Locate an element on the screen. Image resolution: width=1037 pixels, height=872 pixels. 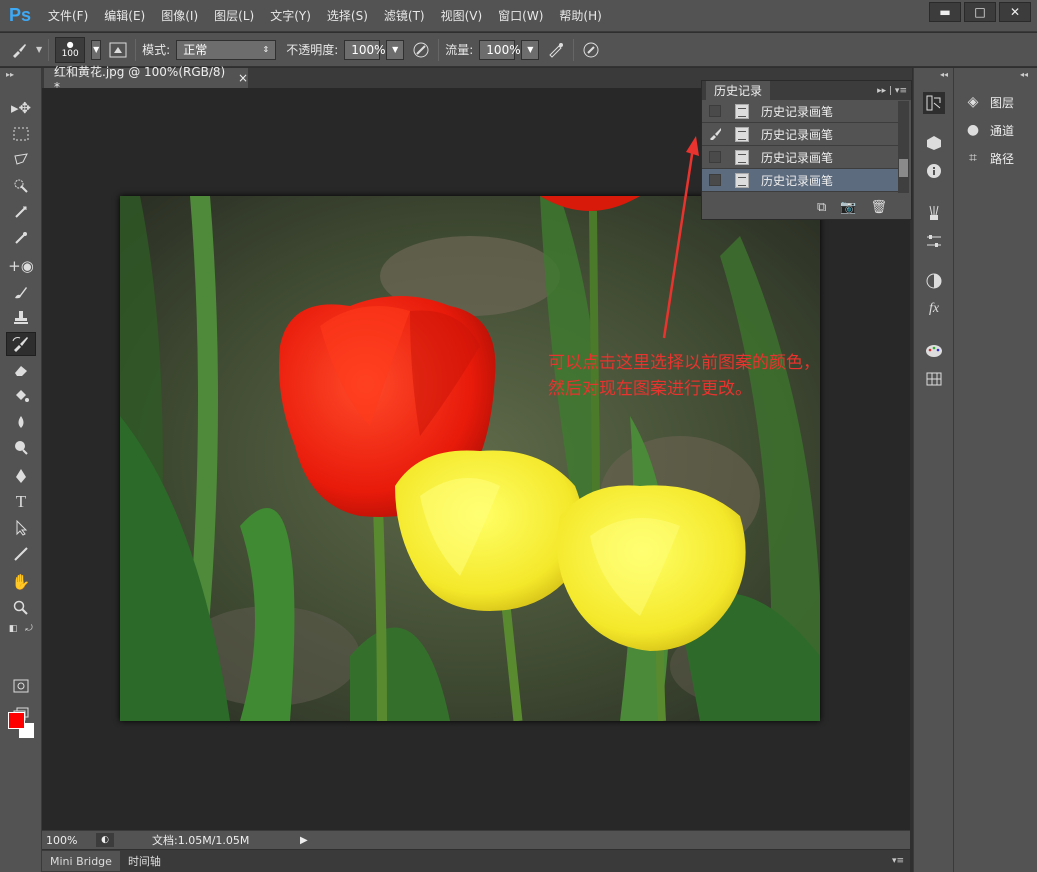
menu-select: 选择(S) is located at coordinates (347, 16).